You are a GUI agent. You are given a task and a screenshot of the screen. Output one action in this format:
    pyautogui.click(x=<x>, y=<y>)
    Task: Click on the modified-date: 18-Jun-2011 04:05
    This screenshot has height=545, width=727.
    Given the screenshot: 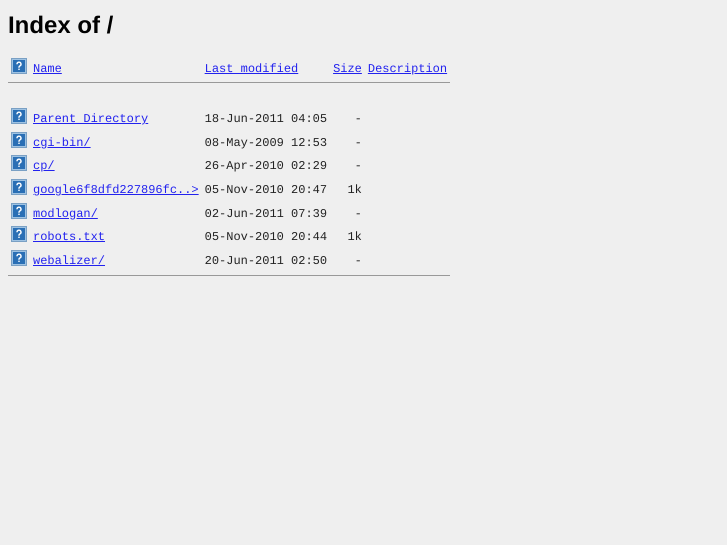 What is the action you would take?
    pyautogui.click(x=266, y=119)
    